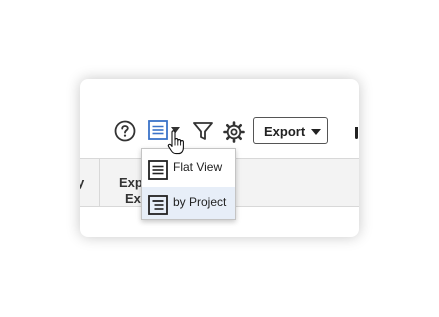 The image size is (439, 317). Describe the element at coordinates (125, 131) in the screenshot. I see `help-icon` at that location.